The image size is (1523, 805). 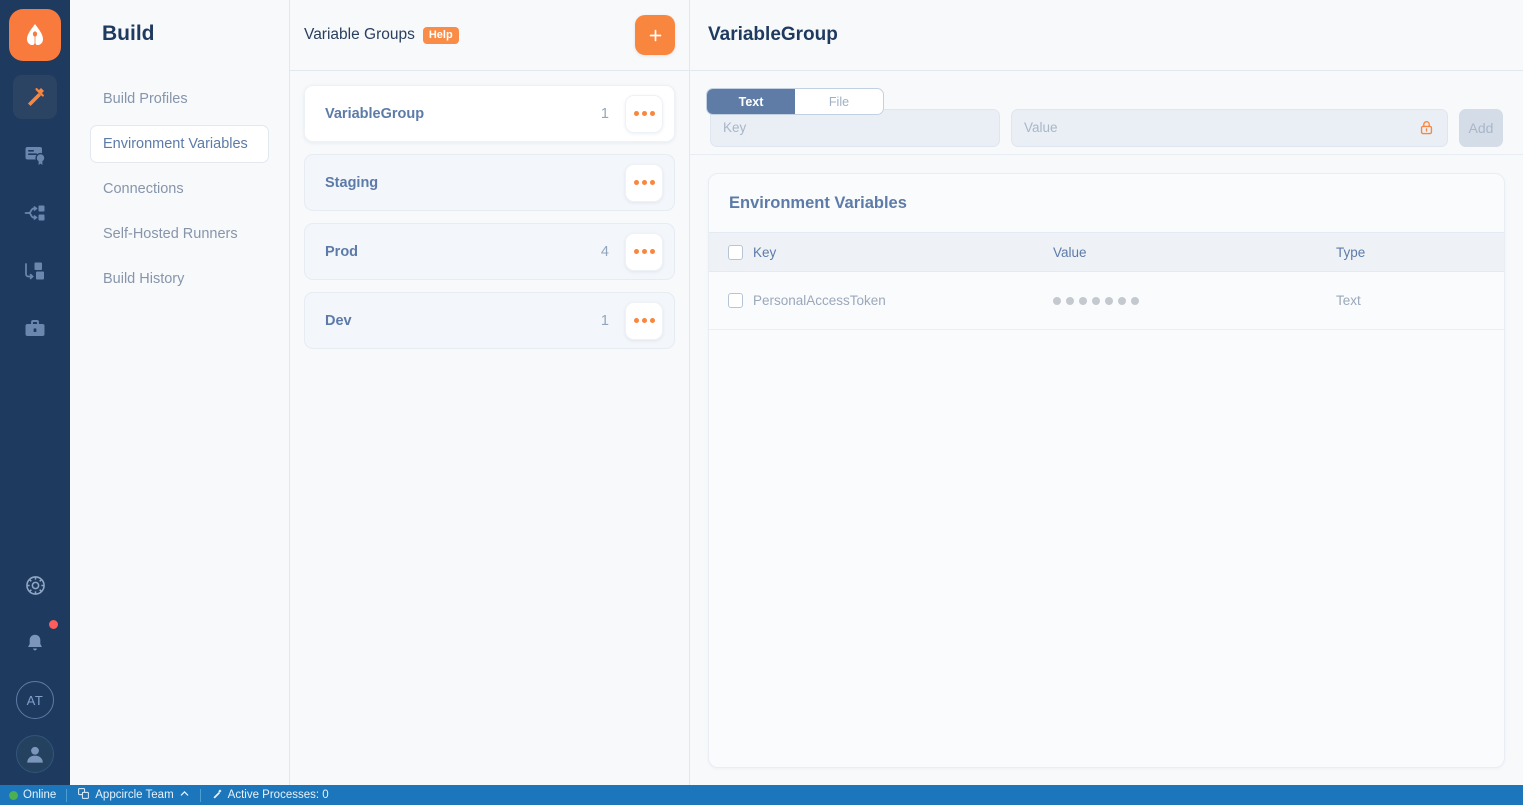 I want to click on organization-name: Appcircle Team, so click(x=134, y=795).